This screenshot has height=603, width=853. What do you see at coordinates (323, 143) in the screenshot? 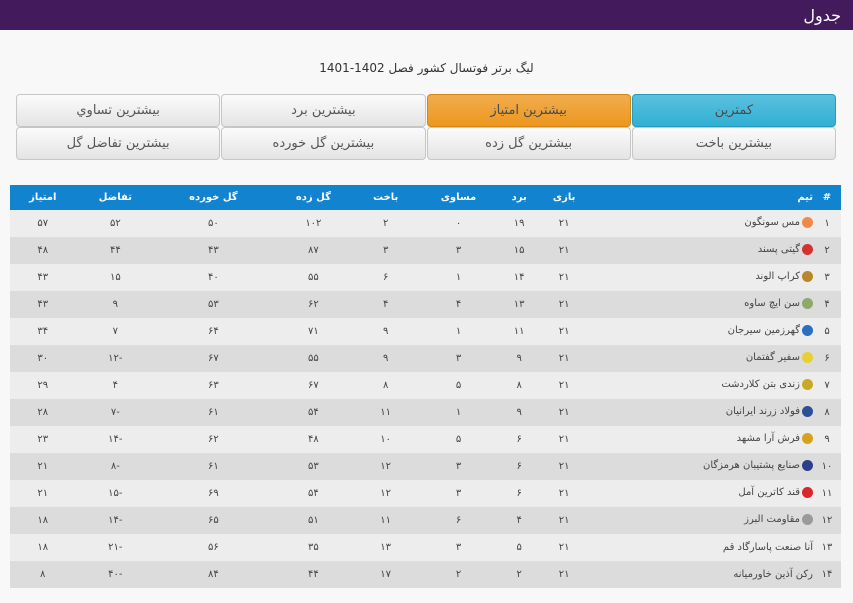
I see `sort-button: بیشترین گل خورده` at bounding box center [323, 143].